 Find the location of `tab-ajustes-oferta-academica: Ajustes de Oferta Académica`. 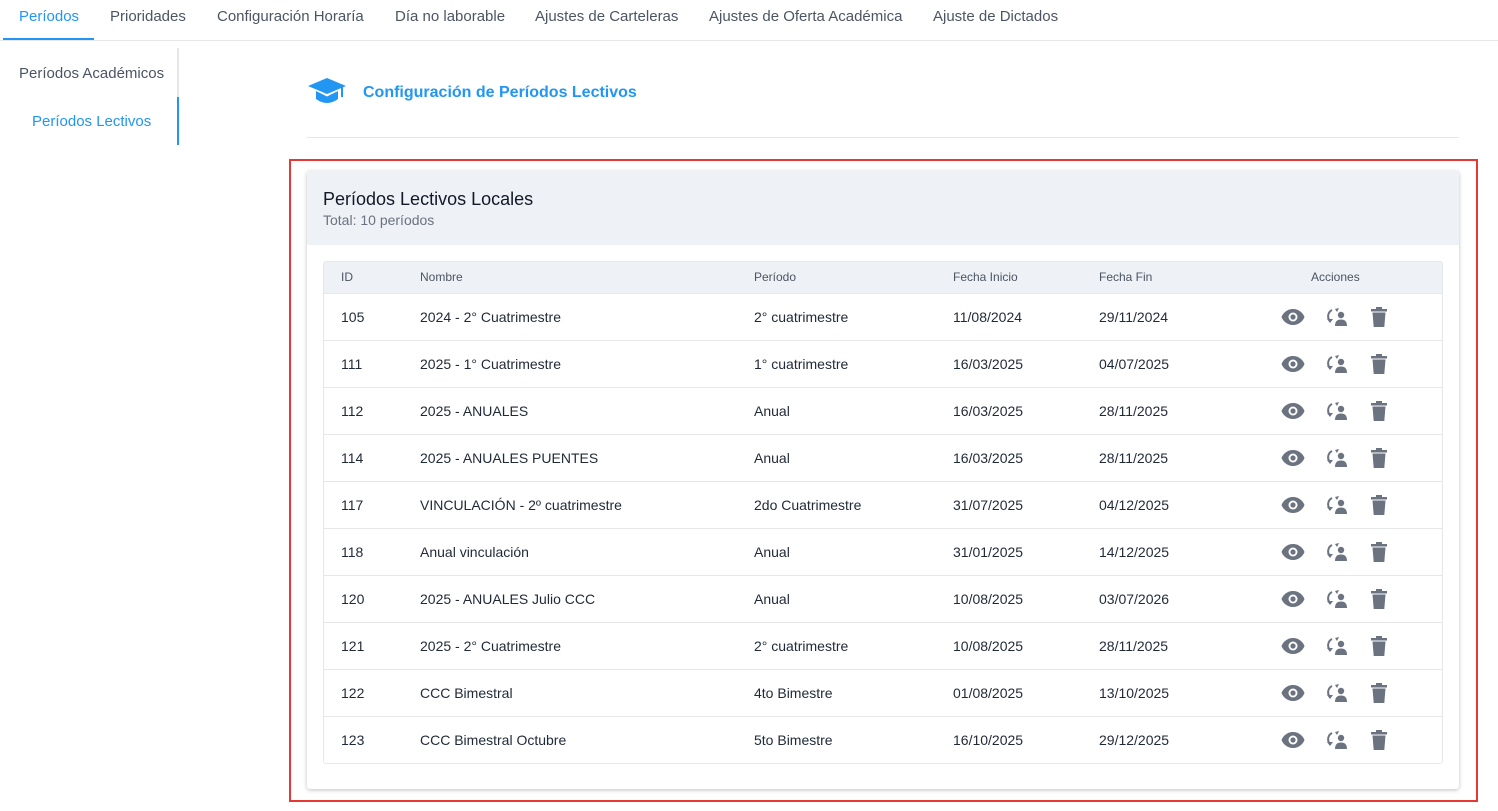

tab-ajustes-oferta-academica: Ajustes de Oferta Académica is located at coordinates (805, 20).